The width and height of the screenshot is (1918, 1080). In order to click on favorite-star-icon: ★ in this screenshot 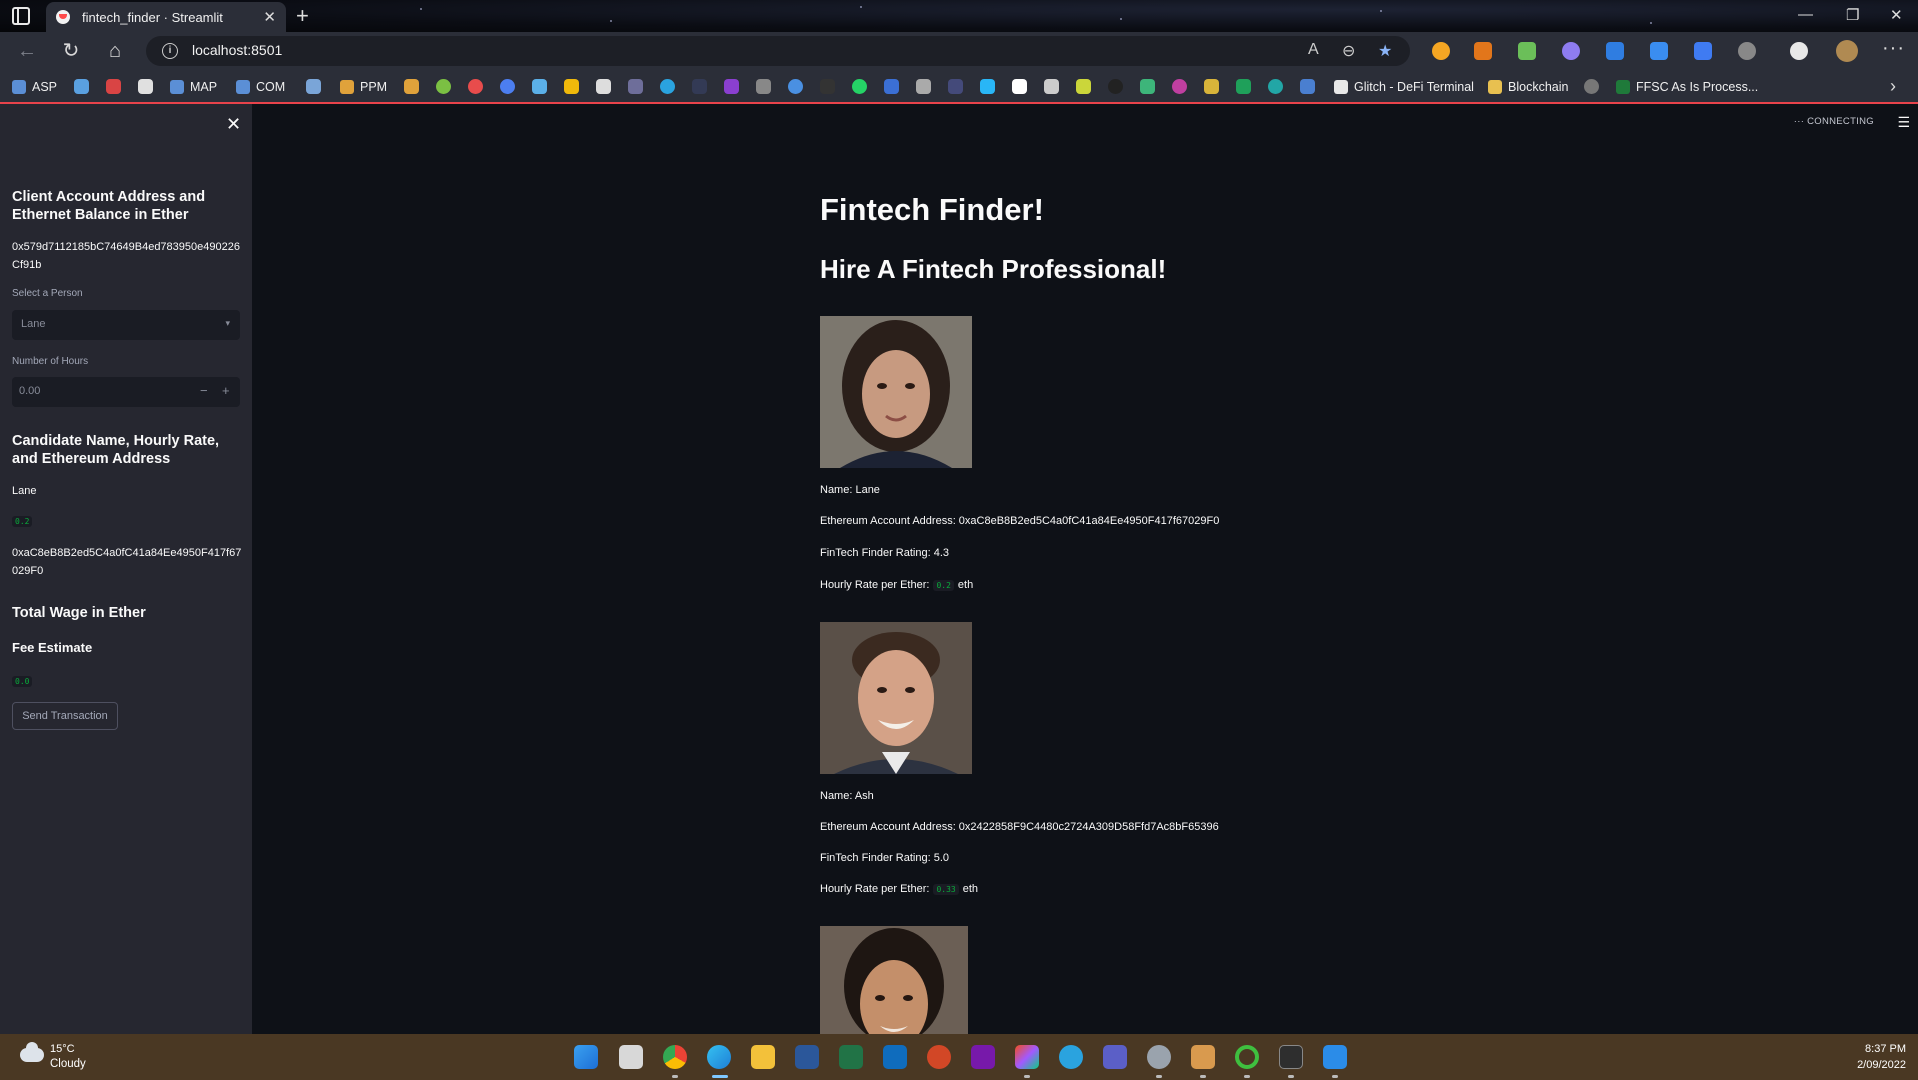, I will do `click(1385, 51)`.